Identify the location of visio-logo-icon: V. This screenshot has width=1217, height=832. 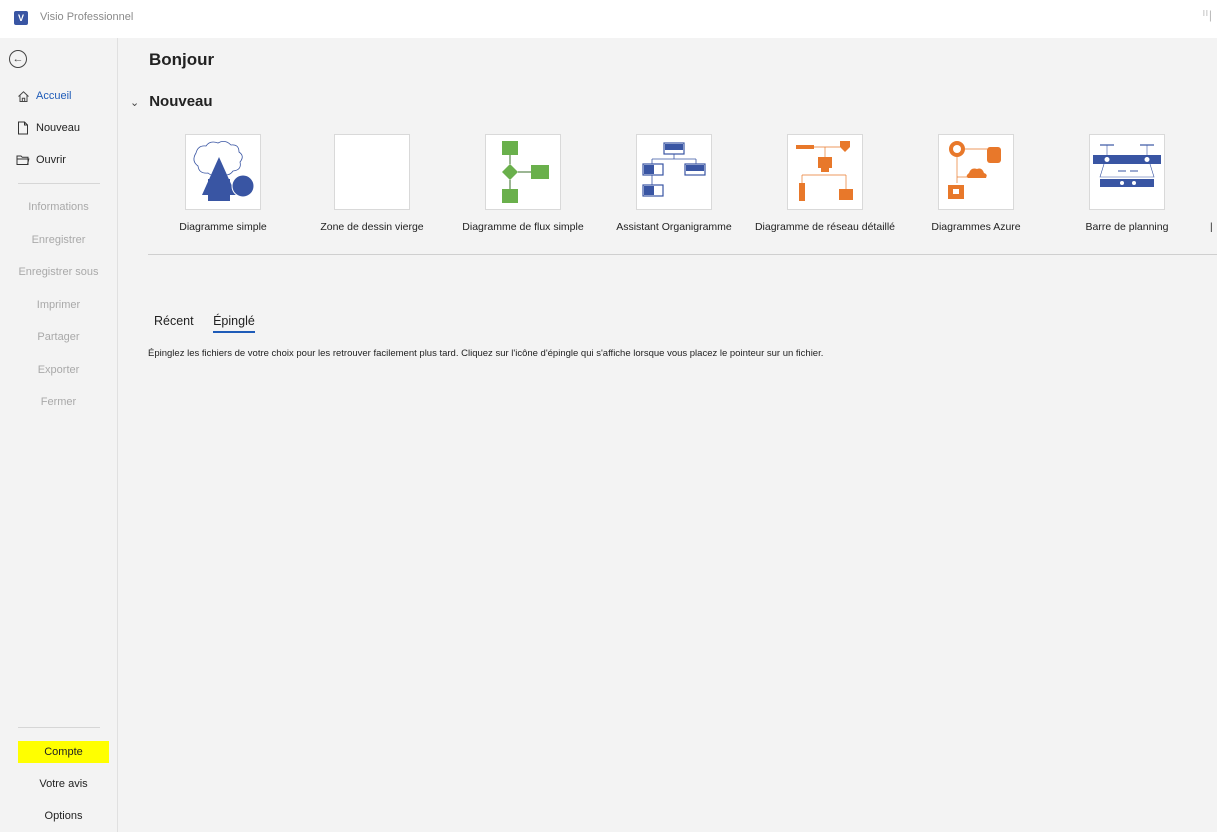
(21, 18).